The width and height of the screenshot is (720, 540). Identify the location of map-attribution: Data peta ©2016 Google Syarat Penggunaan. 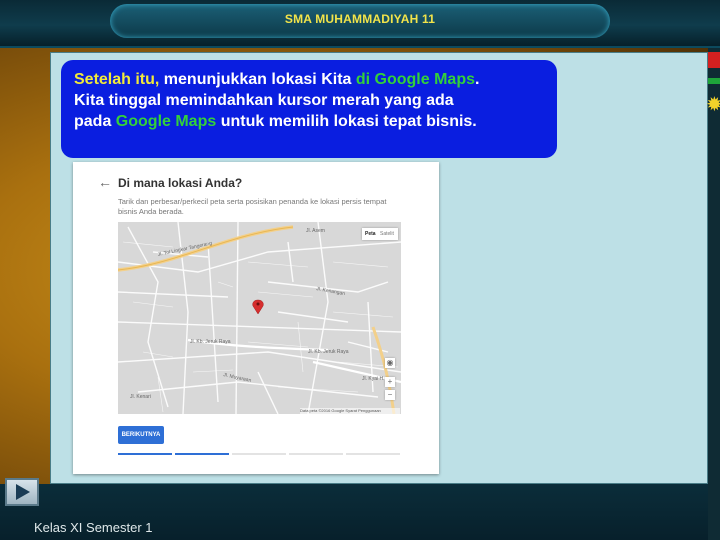
(350, 411).